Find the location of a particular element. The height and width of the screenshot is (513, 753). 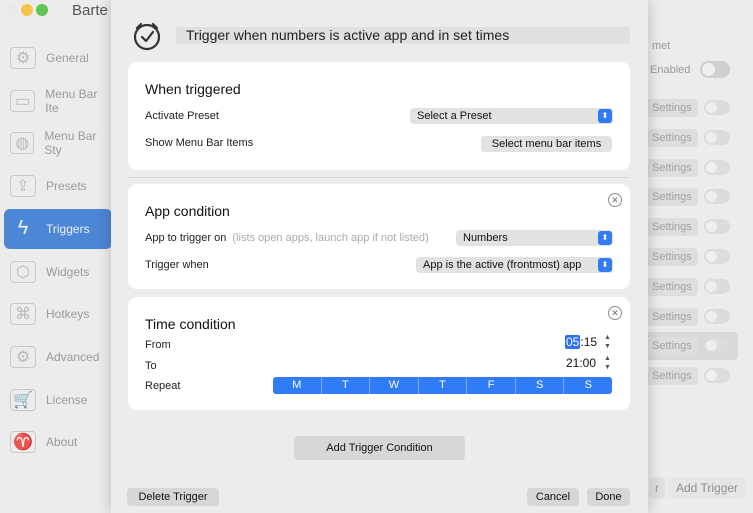

delete-trigger-button: Delete Trigger is located at coordinates (173, 497).